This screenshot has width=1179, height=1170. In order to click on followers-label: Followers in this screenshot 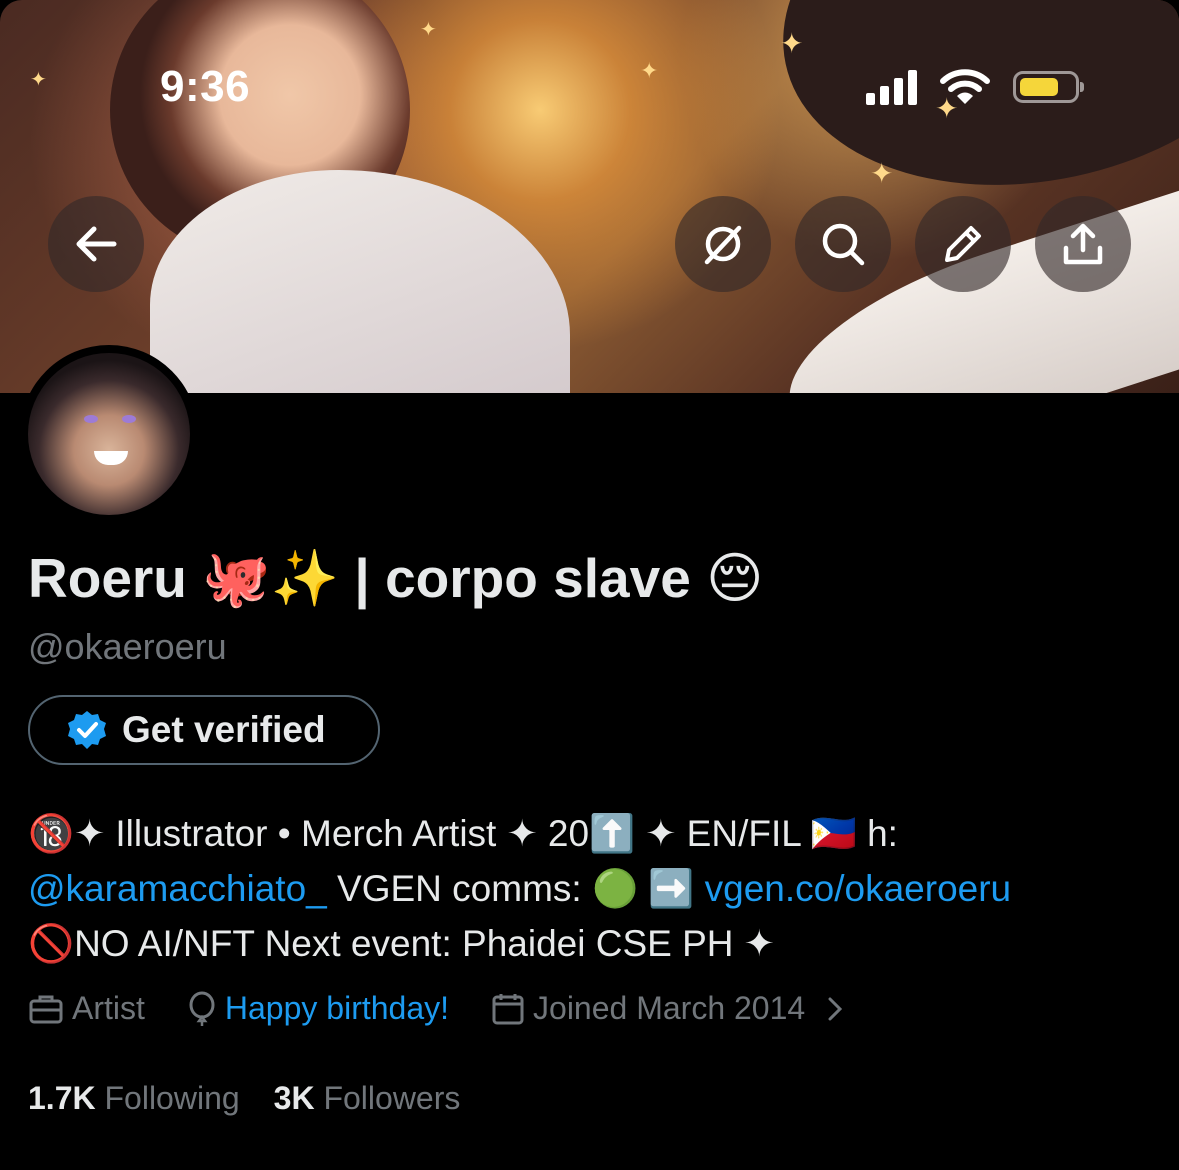, I will do `click(392, 1098)`.